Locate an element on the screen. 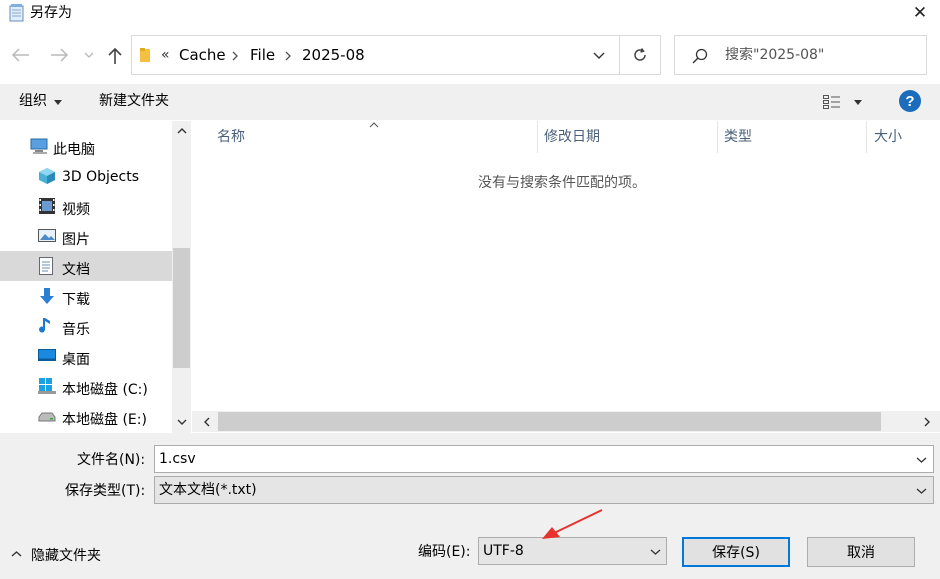 The width and height of the screenshot is (940, 579). desktop-icon is located at coordinates (47, 356).